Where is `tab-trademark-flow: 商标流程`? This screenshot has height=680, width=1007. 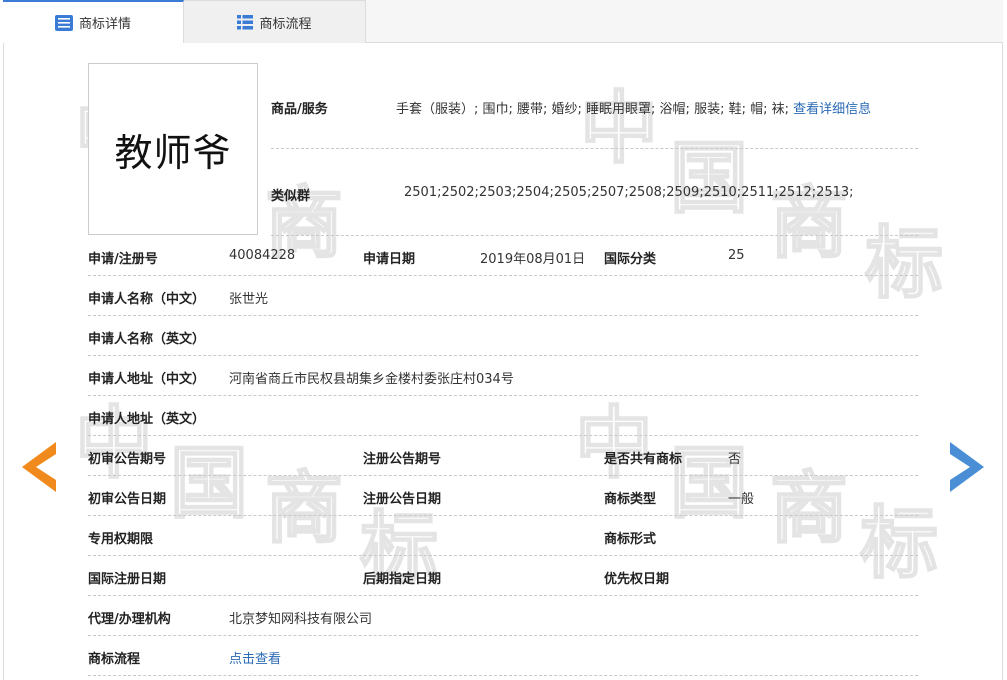 tab-trademark-flow: 商标流程 is located at coordinates (275, 21).